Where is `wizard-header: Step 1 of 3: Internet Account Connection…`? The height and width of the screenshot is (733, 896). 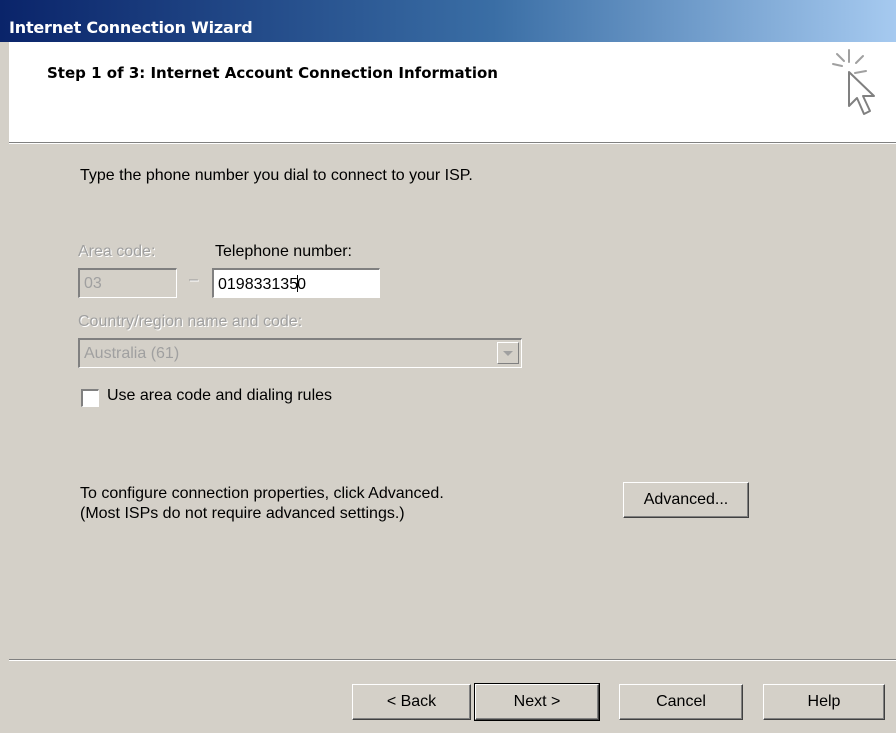 wizard-header: Step 1 of 3: Internet Account Connection… is located at coordinates (452, 92).